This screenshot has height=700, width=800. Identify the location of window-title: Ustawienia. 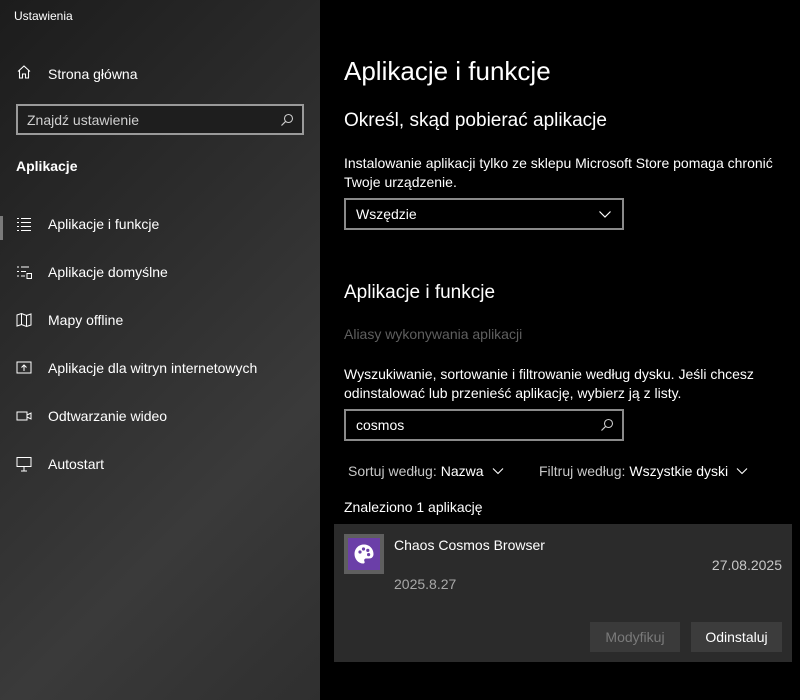
(43, 16).